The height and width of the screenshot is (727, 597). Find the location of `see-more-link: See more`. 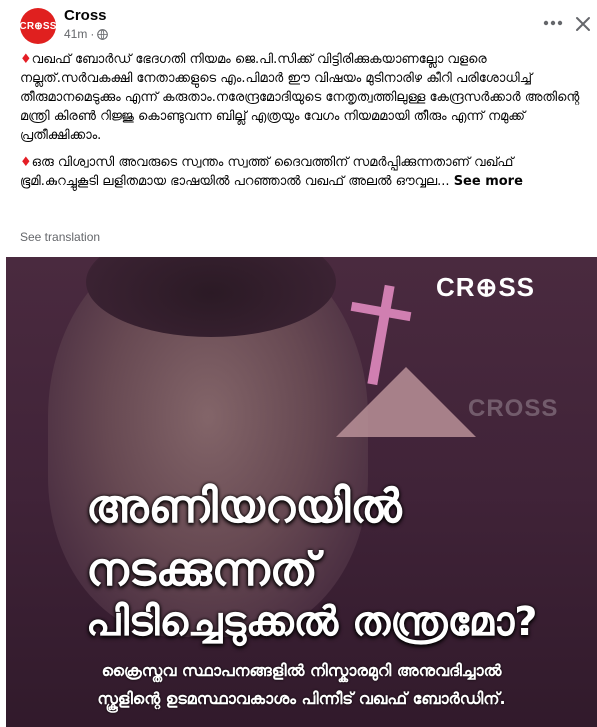

see-more-link: See more is located at coordinates (488, 181).